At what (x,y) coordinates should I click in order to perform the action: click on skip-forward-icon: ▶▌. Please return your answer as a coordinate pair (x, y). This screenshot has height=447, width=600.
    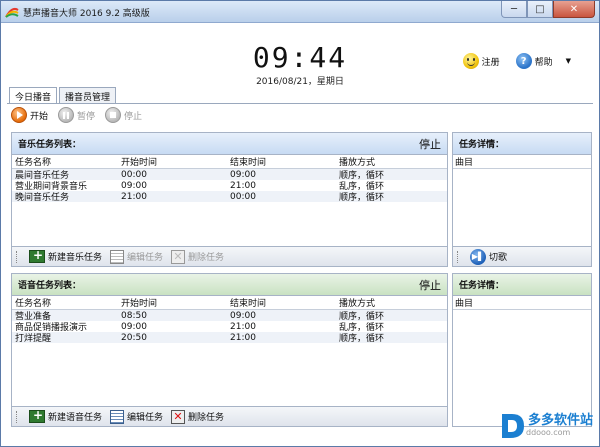
    Looking at the image, I should click on (478, 256).